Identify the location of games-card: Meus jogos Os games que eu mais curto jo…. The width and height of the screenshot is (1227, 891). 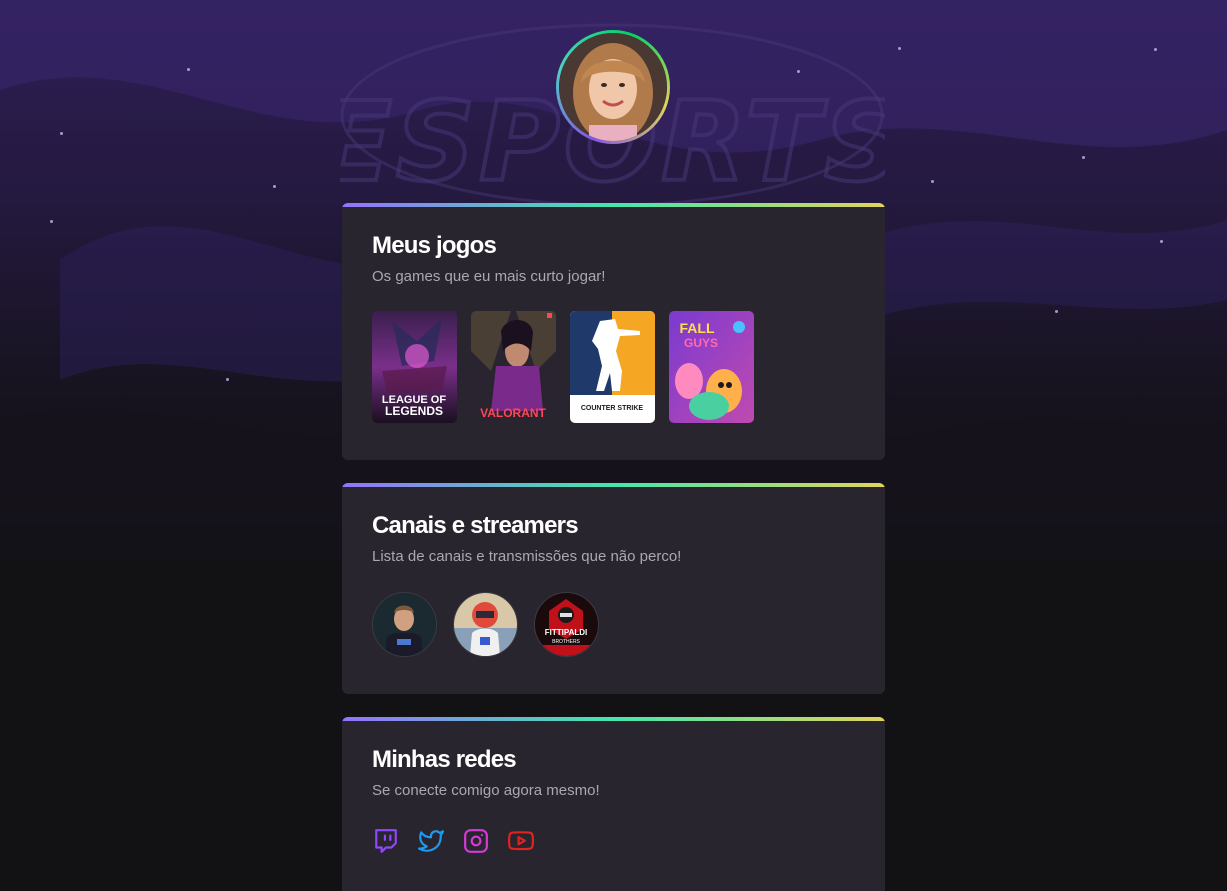
(613, 331).